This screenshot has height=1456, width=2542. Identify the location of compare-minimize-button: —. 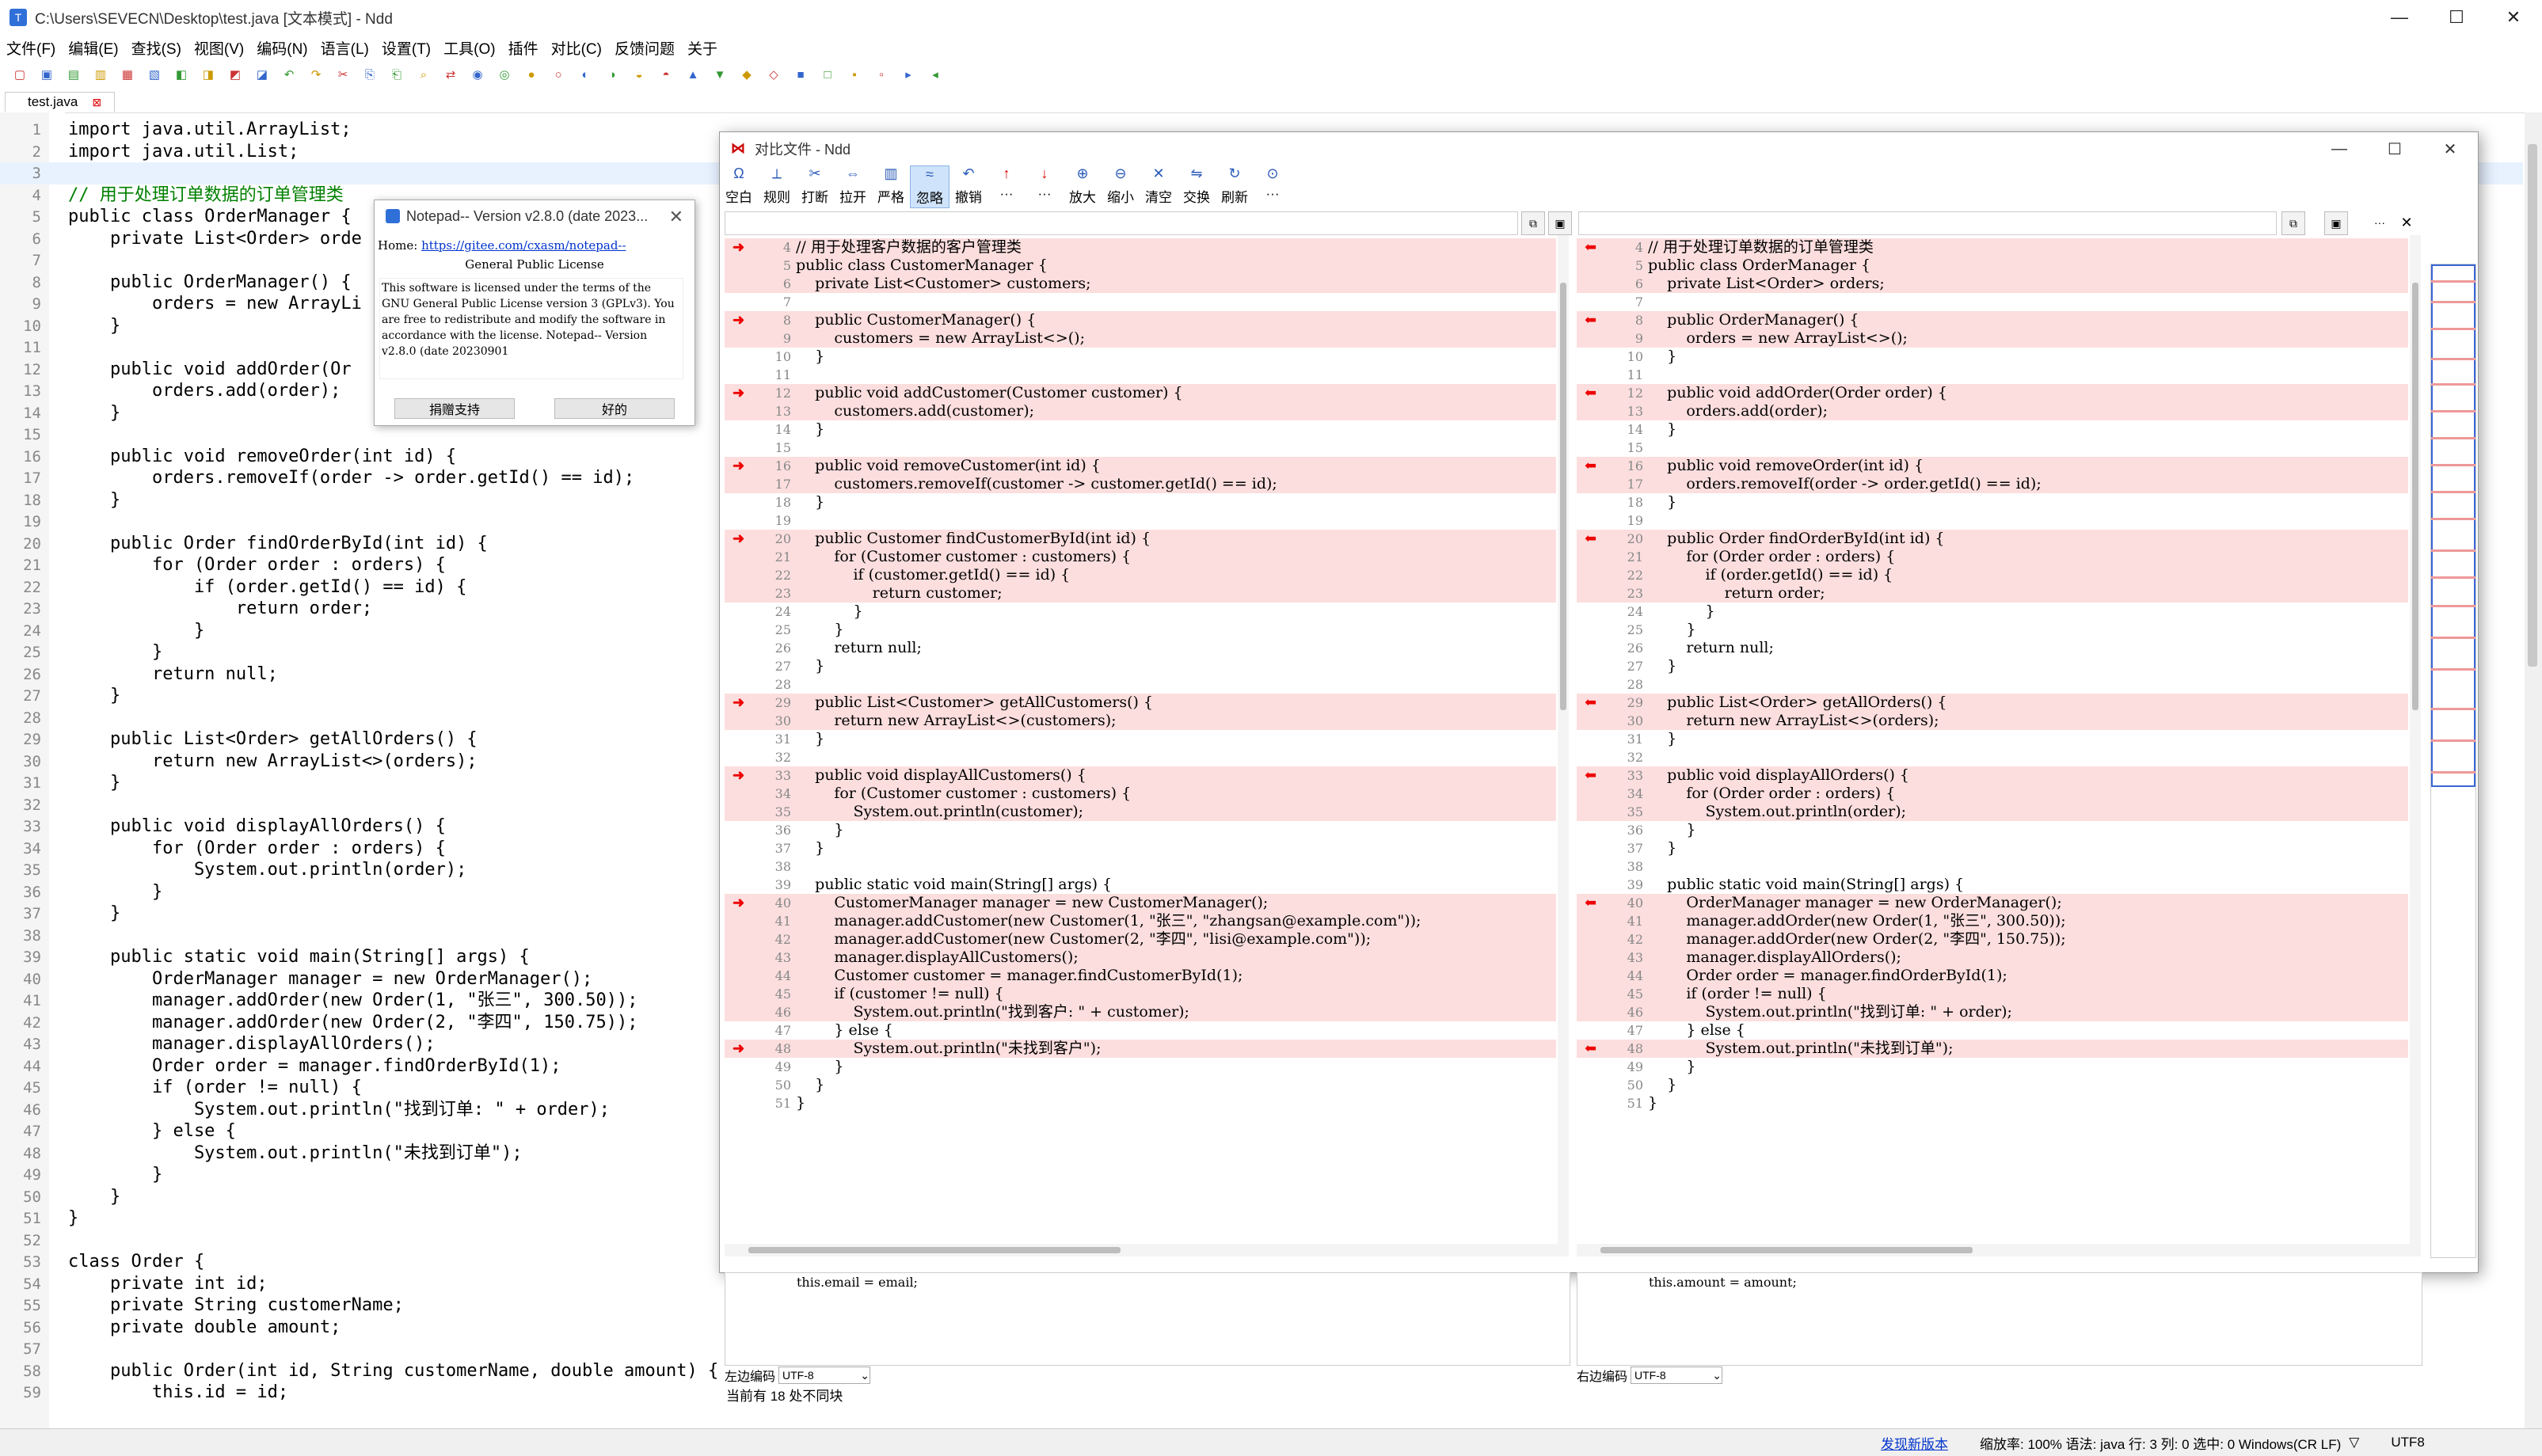
(2339, 148).